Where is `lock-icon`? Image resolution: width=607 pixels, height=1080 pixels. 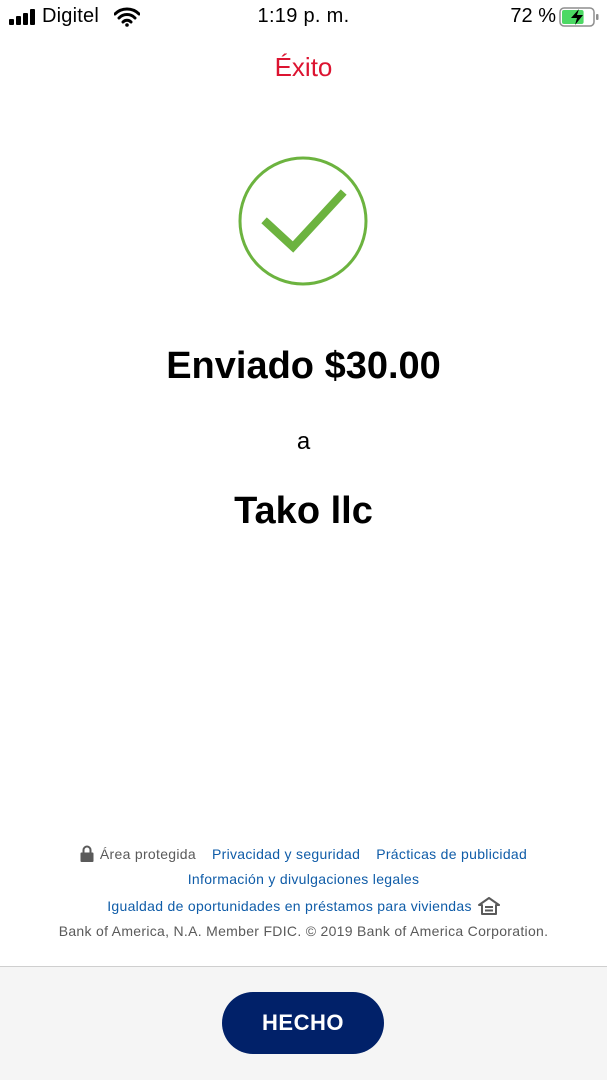
lock-icon is located at coordinates (87, 853).